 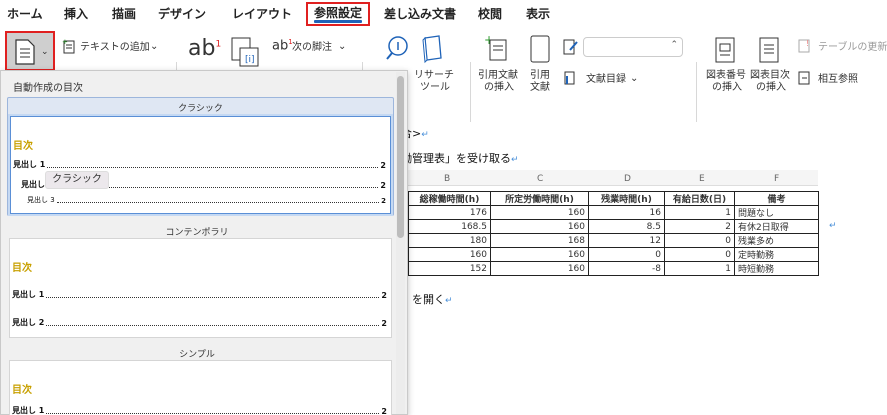 What do you see at coordinates (626, 226) in the screenshot?
I see `table-cell: 8.5` at bounding box center [626, 226].